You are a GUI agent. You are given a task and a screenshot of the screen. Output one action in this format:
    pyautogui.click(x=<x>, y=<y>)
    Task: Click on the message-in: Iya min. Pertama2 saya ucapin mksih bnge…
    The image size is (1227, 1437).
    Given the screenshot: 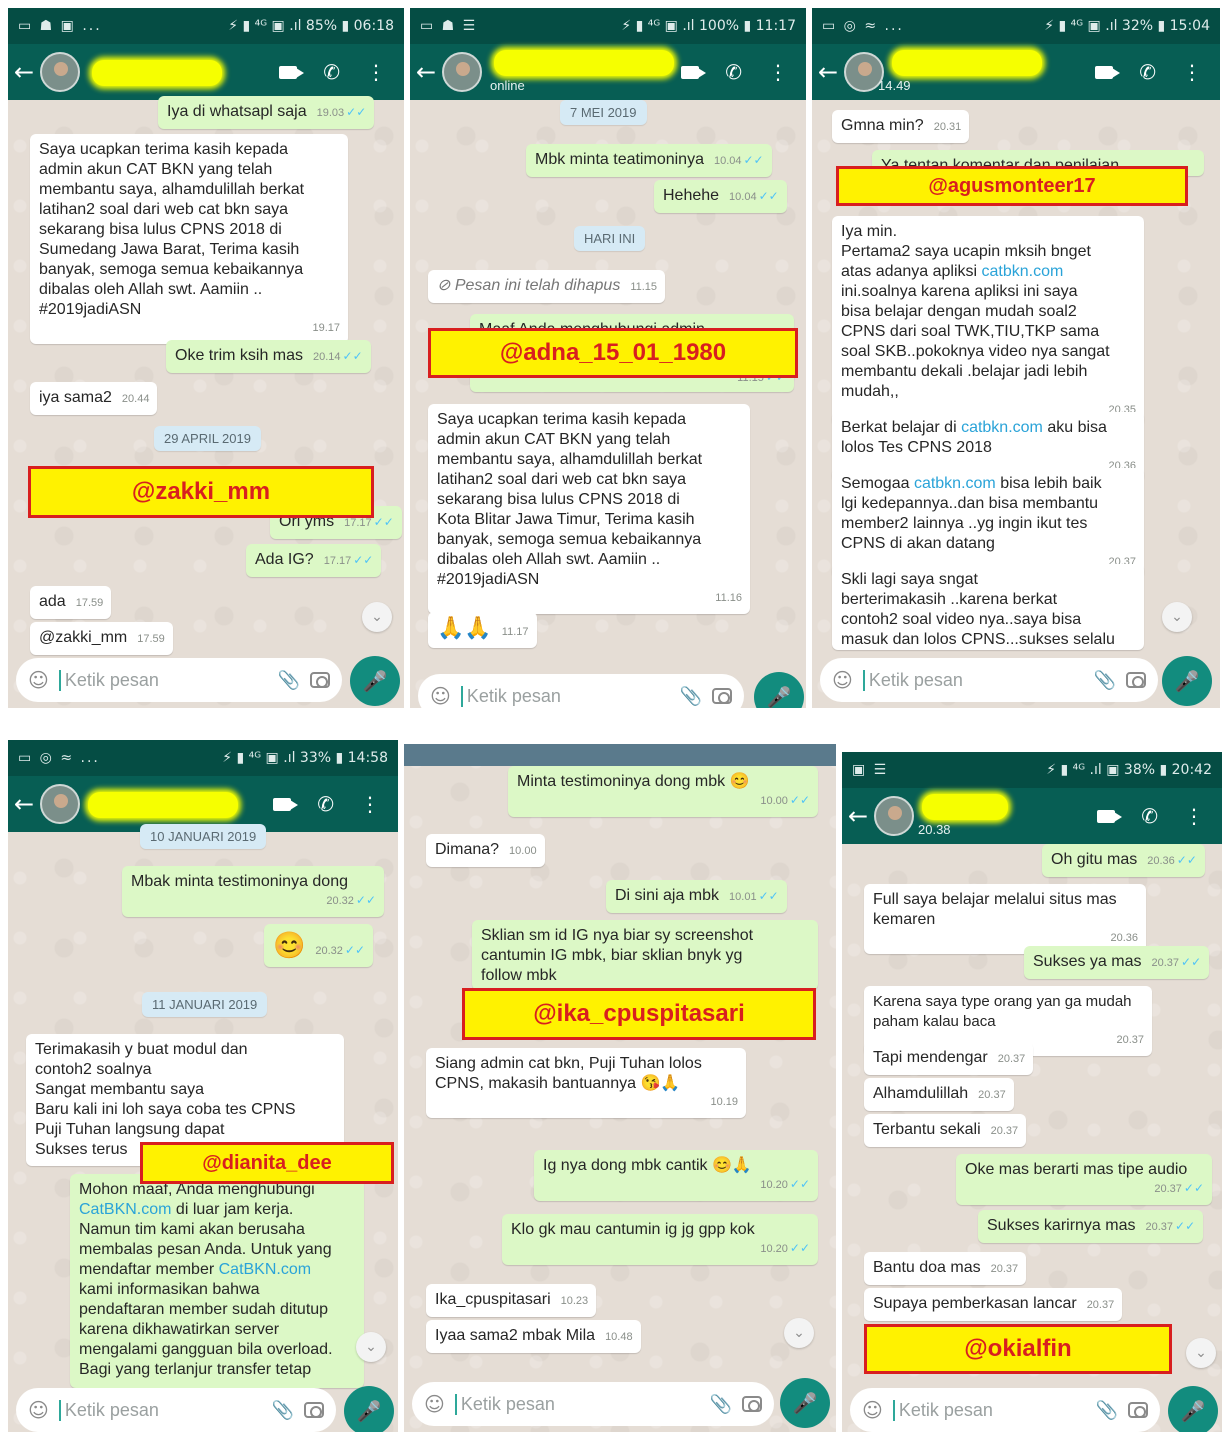 What is the action you would take?
    pyautogui.click(x=988, y=321)
    